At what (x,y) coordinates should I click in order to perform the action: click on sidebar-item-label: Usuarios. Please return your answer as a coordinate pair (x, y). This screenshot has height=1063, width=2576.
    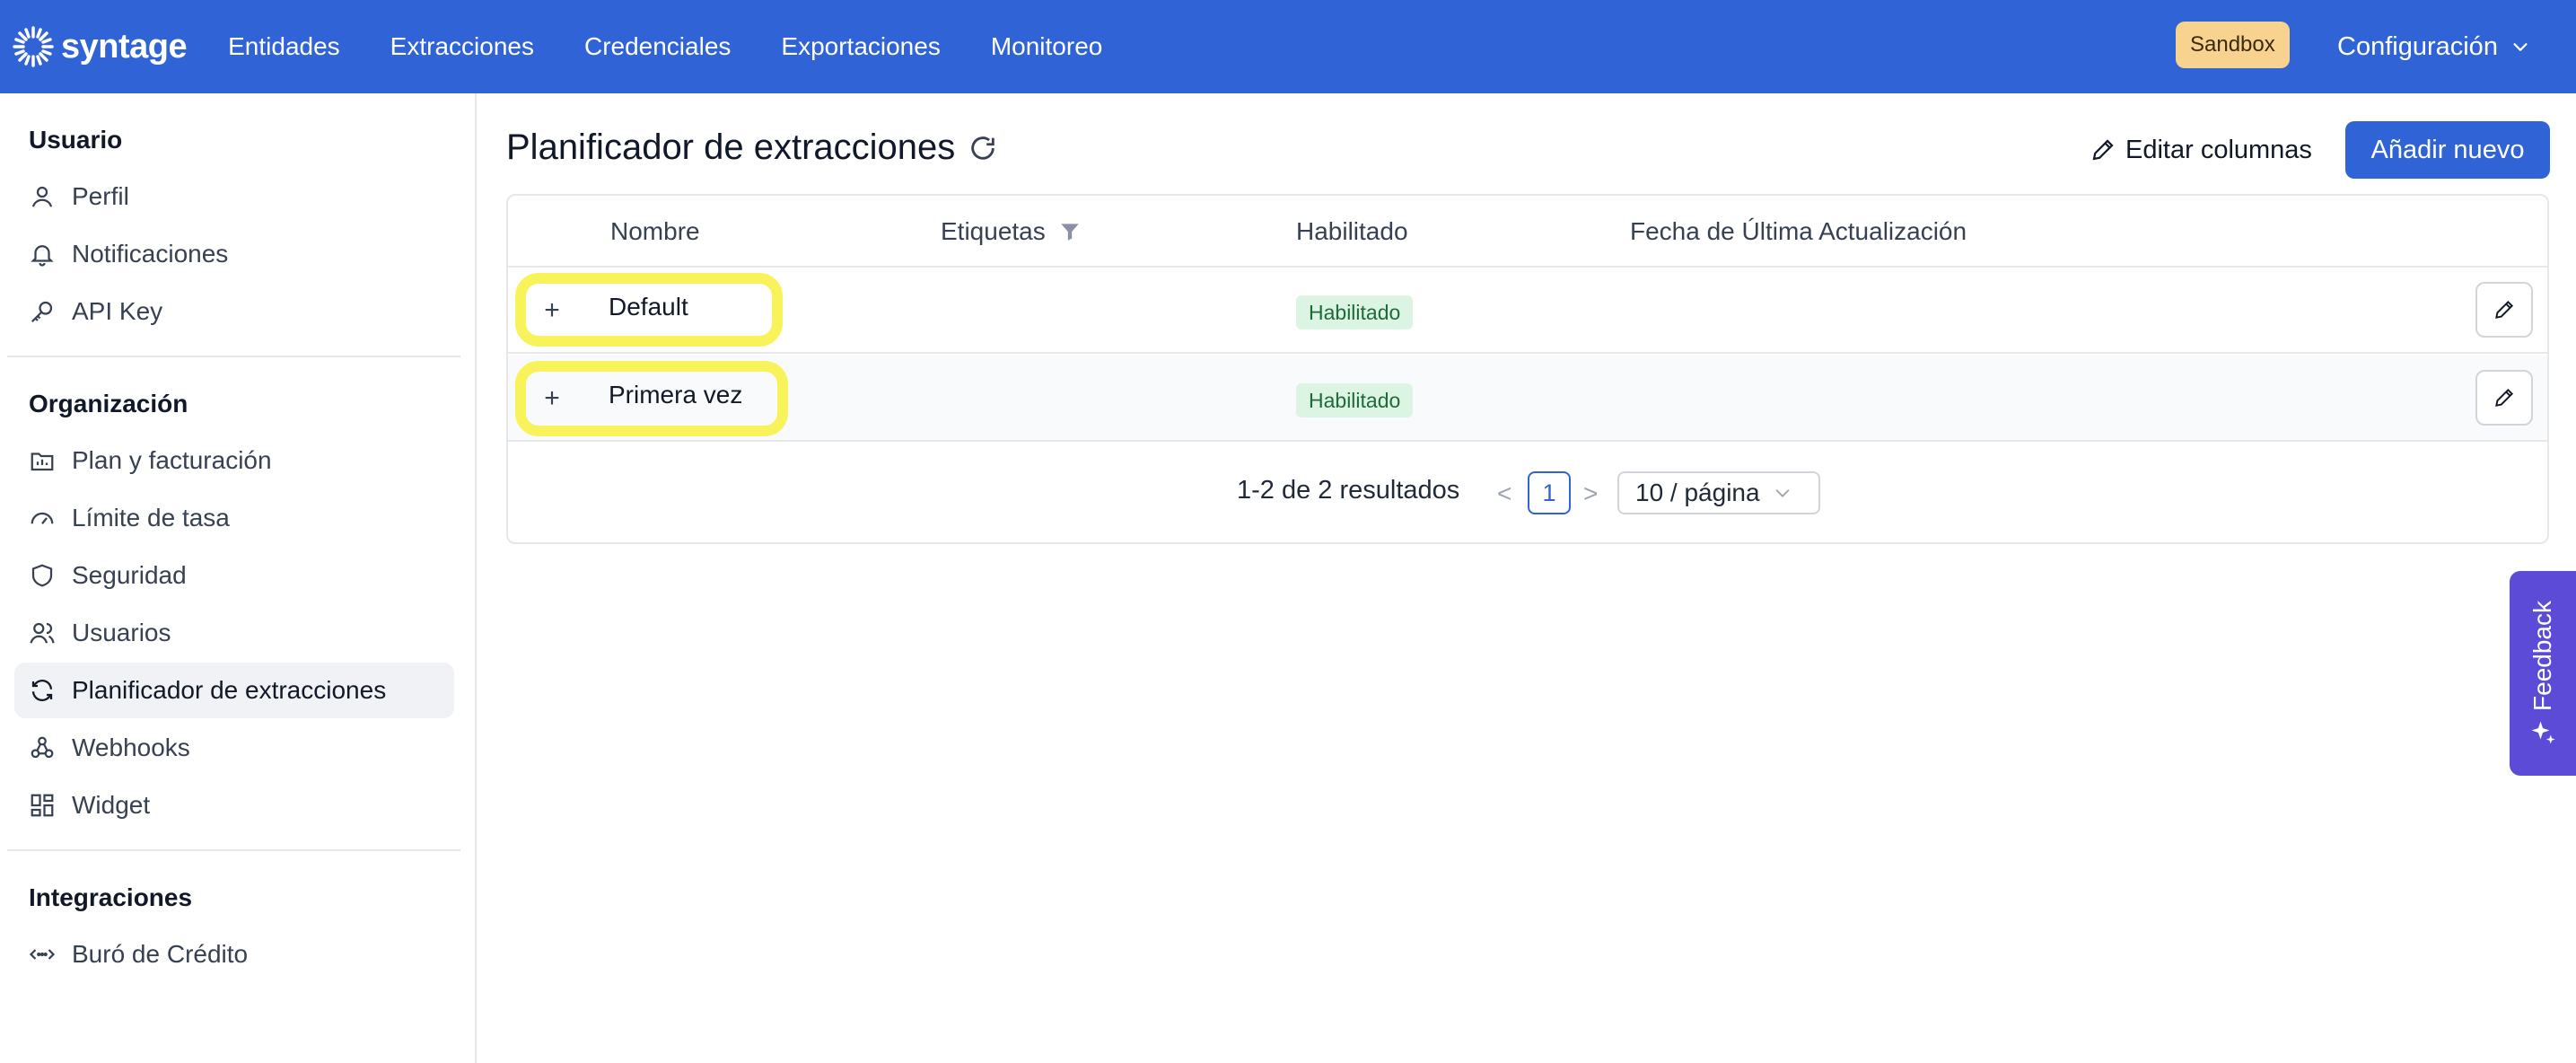
    Looking at the image, I should click on (121, 632).